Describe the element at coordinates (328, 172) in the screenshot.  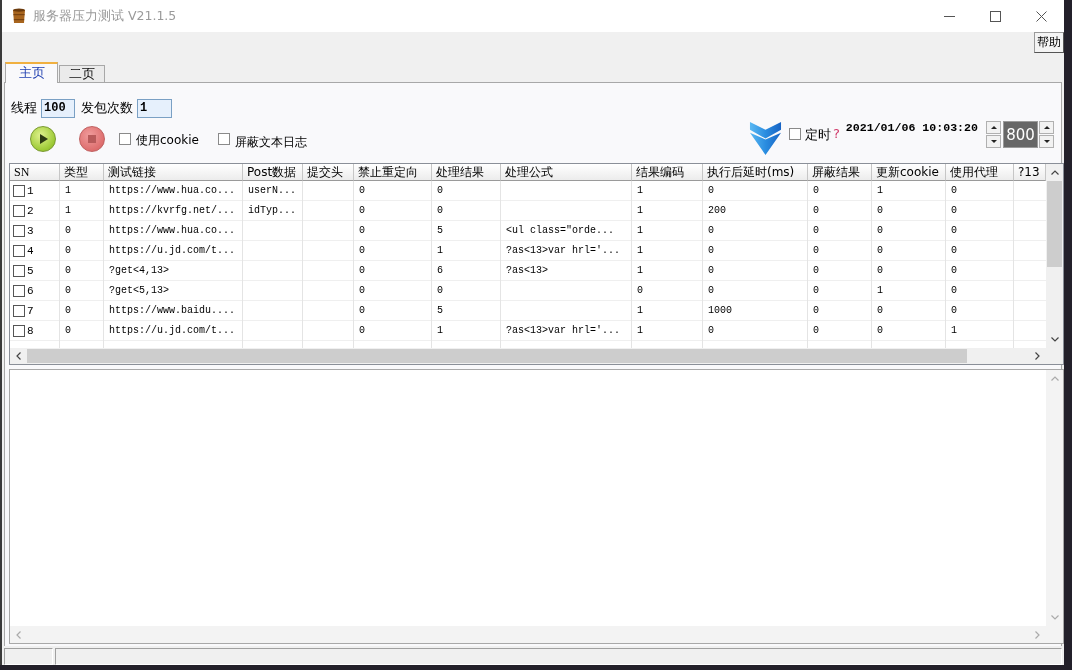
I see `column-header: 提交头` at that location.